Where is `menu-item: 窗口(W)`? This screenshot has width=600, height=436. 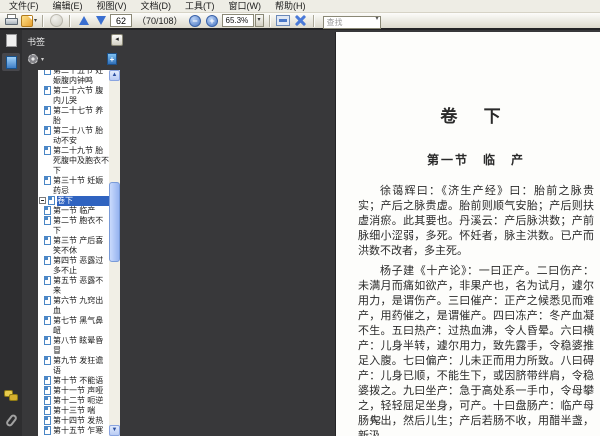
menu-item: 窗口(W) is located at coordinates (245, 6).